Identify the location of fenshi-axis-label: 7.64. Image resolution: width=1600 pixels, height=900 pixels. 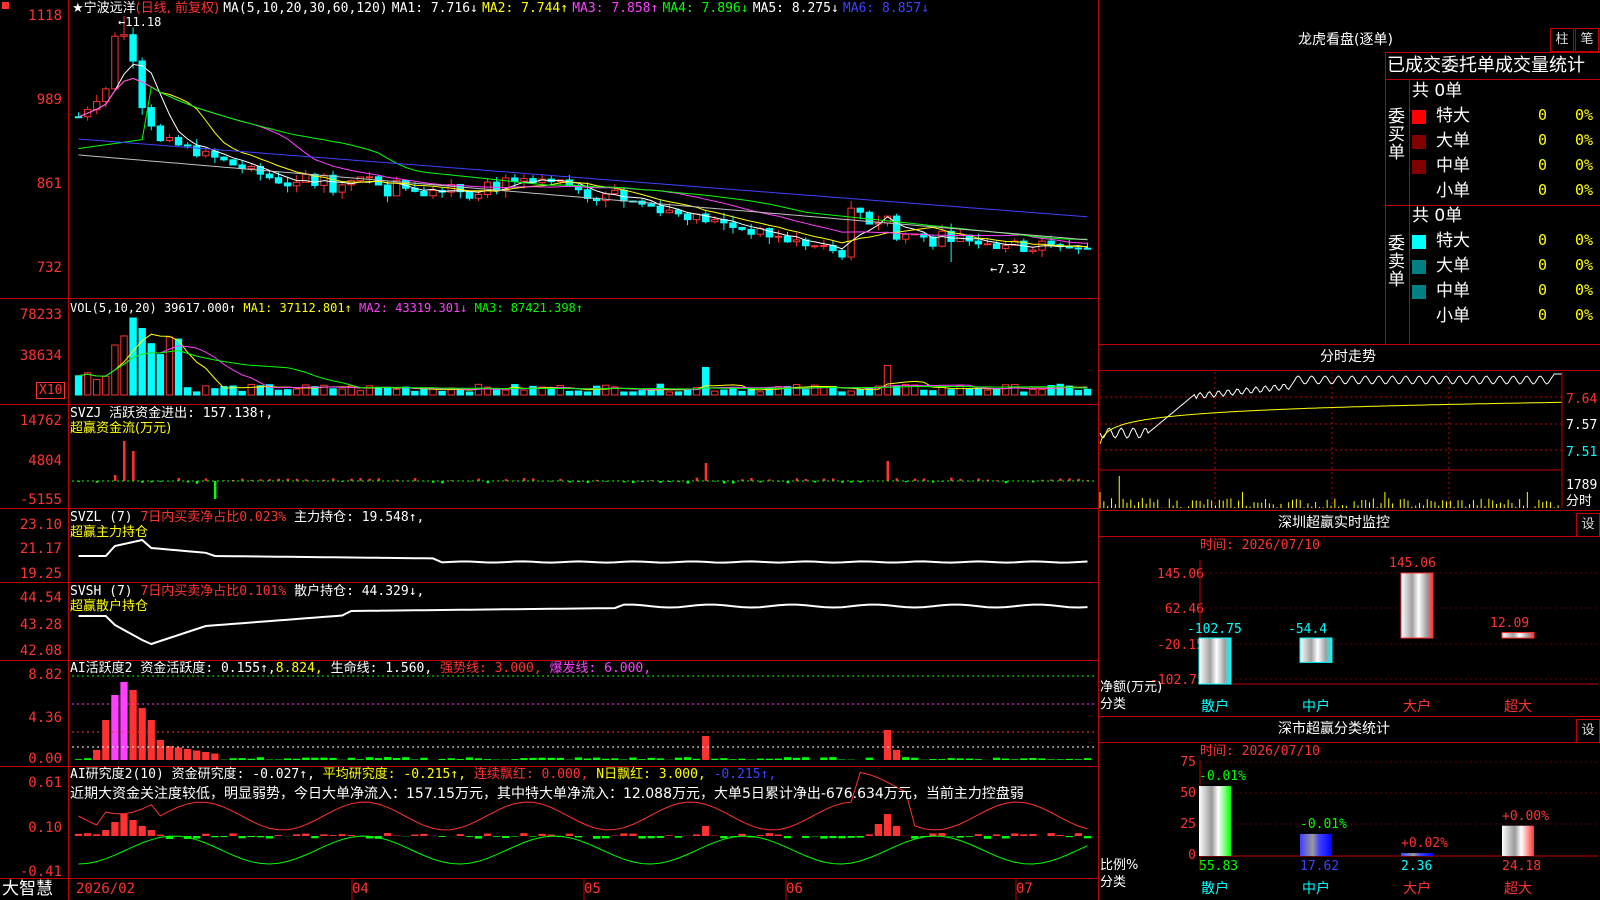
(1582, 399).